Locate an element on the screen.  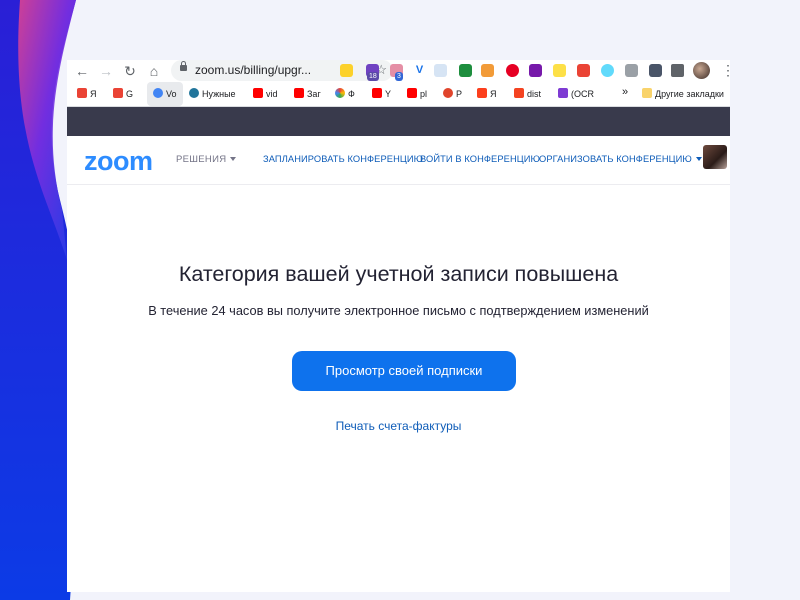
bookmark-item: Y is located at coordinates (381, 94).